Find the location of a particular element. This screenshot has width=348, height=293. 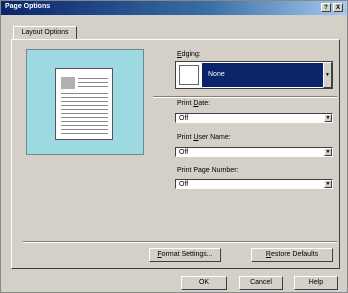

edging-label: Edging: is located at coordinates (189, 54).